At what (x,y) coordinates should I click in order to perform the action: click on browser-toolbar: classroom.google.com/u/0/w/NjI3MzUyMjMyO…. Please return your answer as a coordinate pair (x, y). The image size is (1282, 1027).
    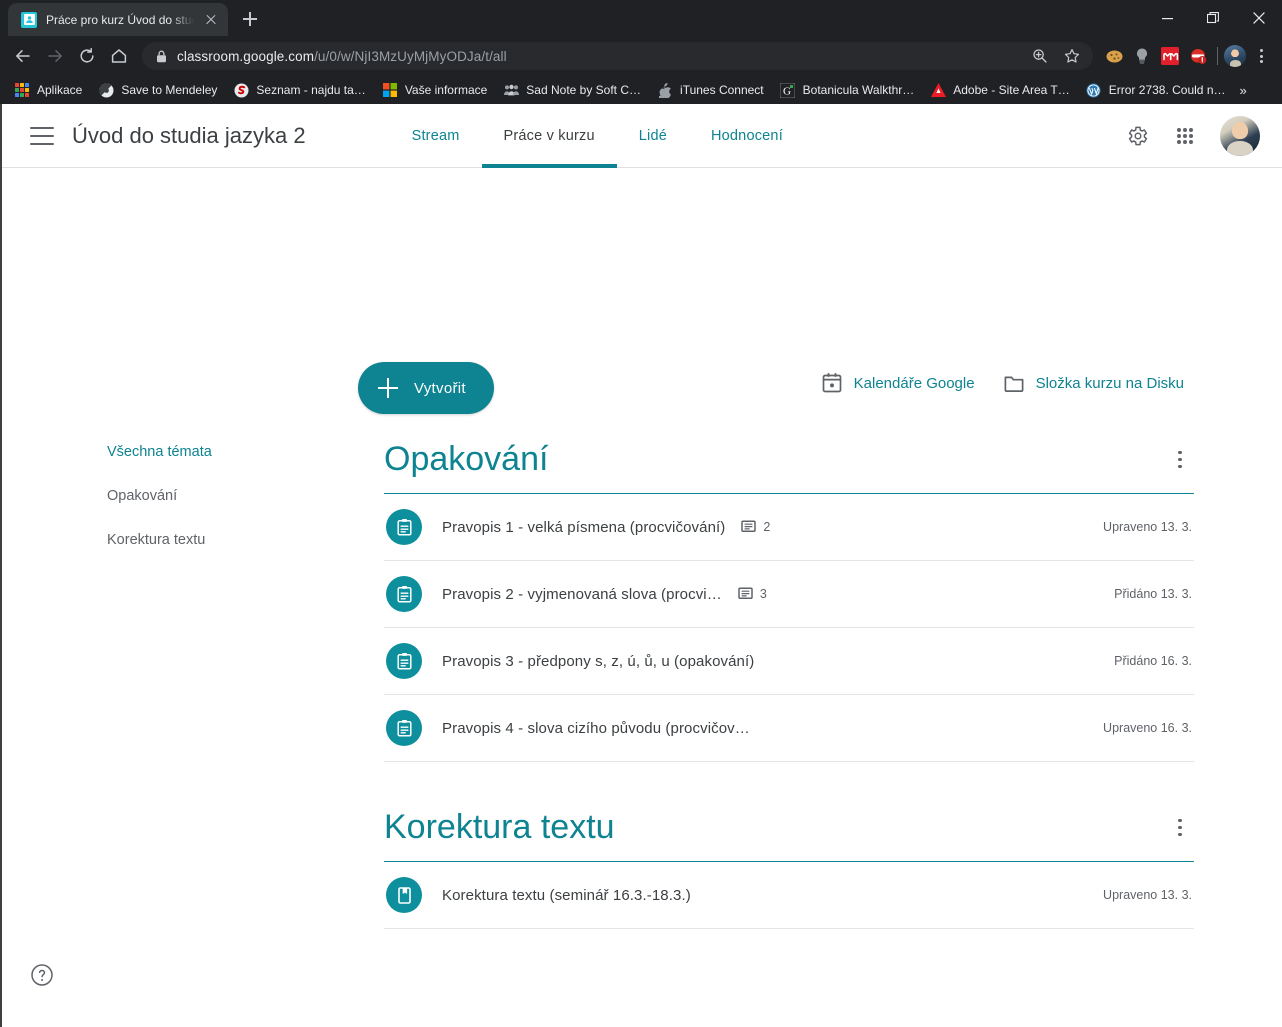
    Looking at the image, I should click on (641, 56).